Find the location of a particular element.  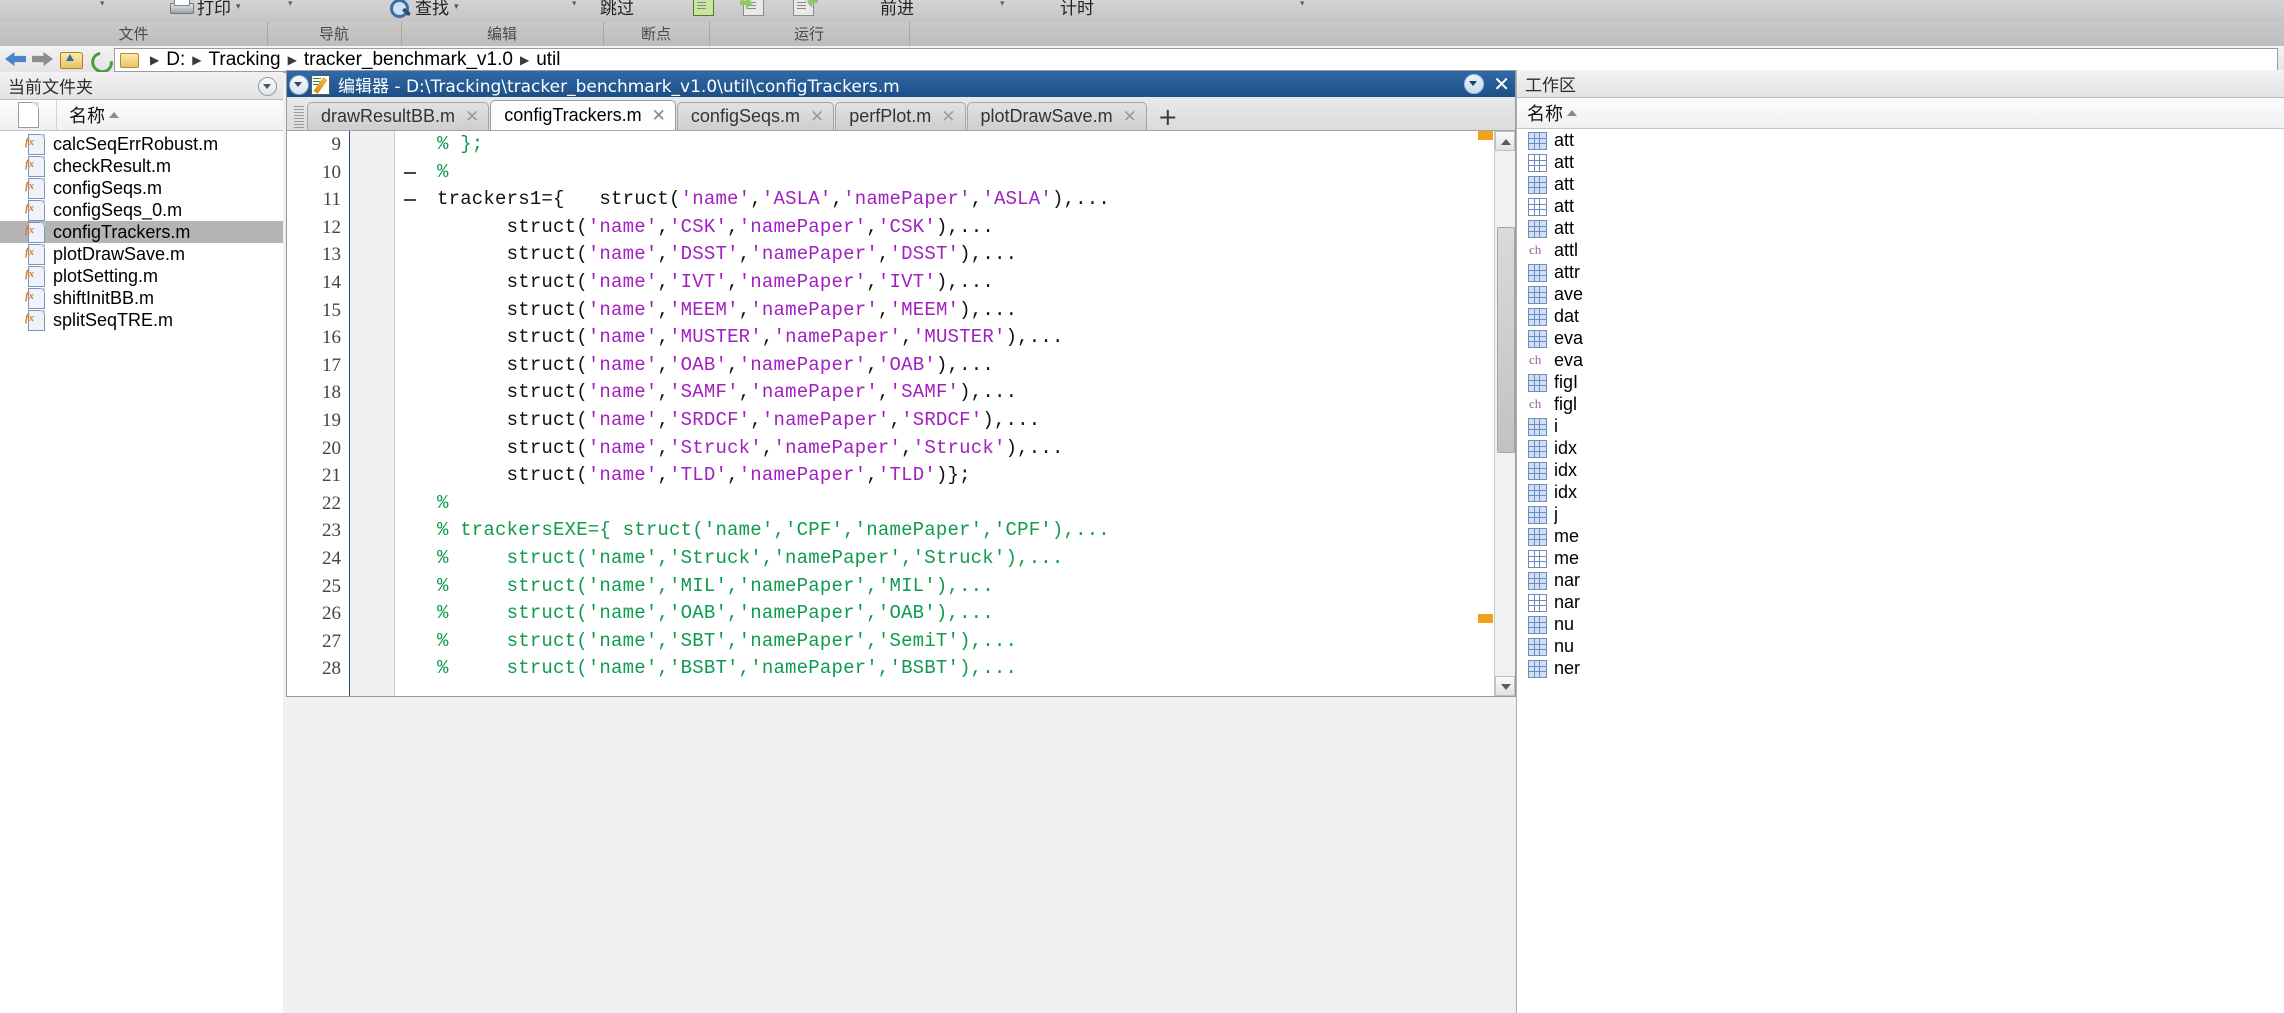

file-list-item: fx plotSetting.m is located at coordinates (141, 276).